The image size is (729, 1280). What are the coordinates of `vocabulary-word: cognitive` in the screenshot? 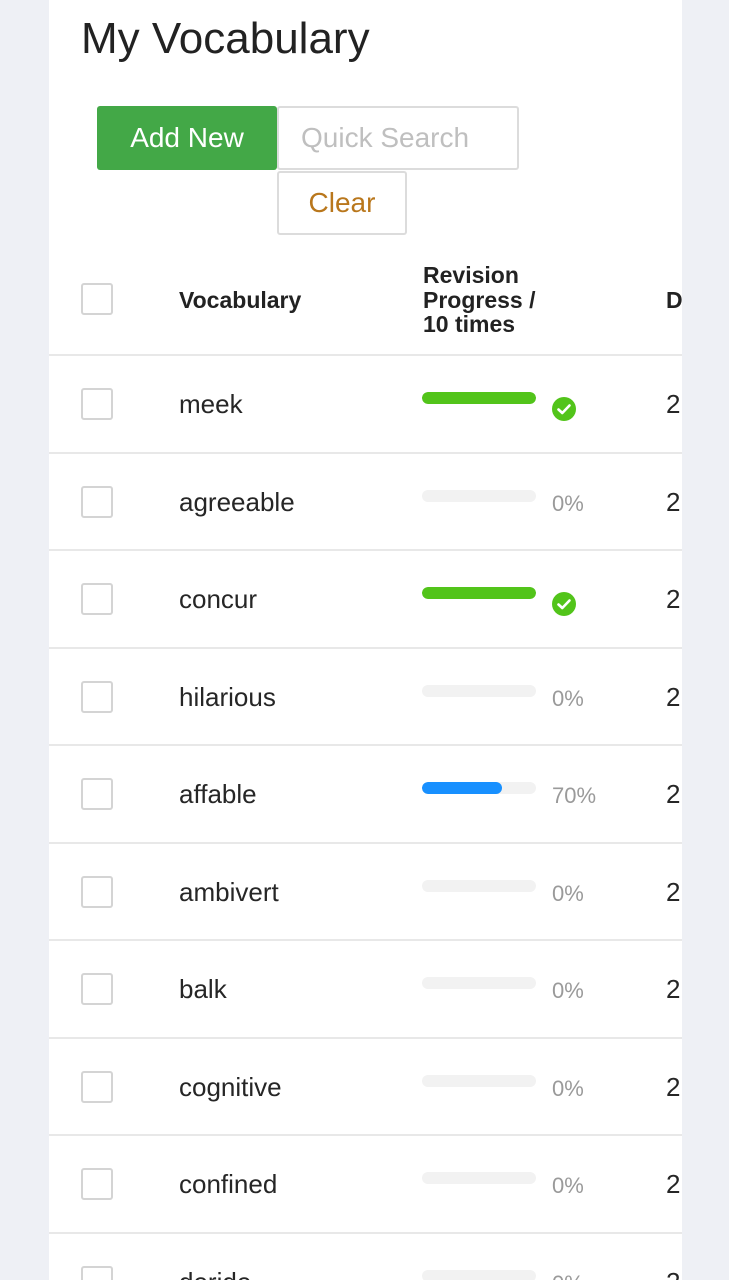 It's located at (230, 1087).